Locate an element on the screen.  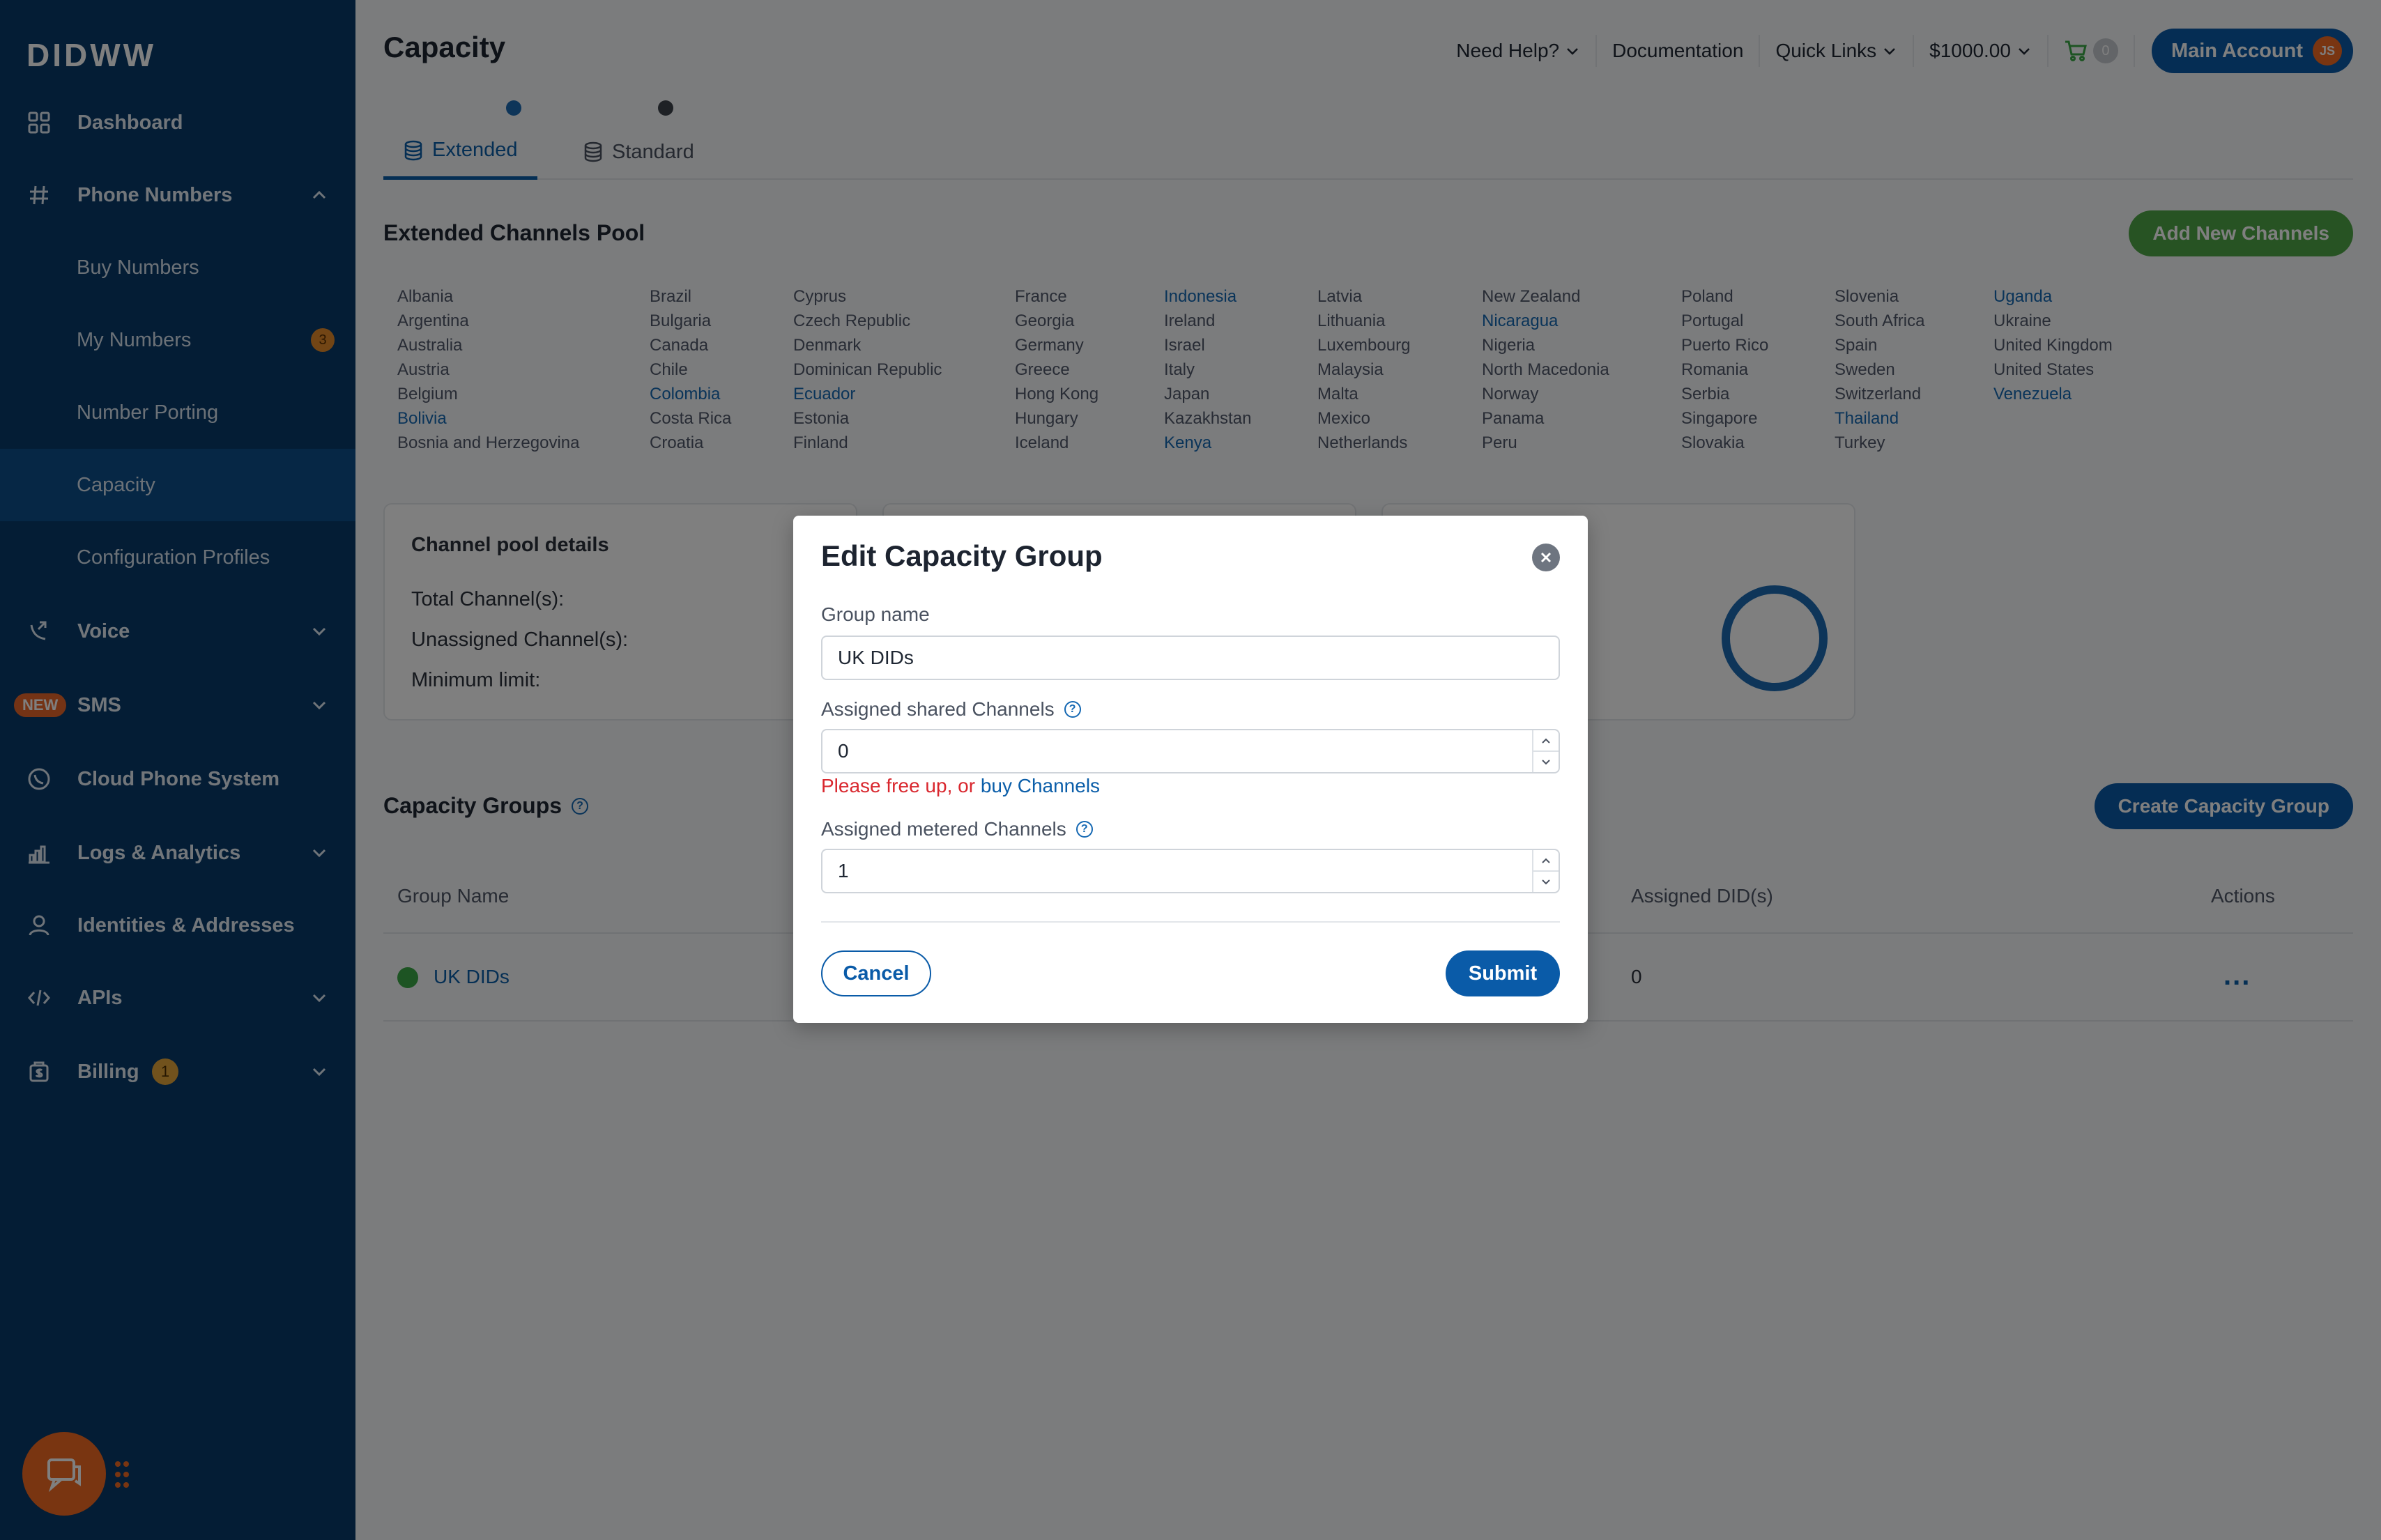
cancel-button: Cancel is located at coordinates (876, 973).